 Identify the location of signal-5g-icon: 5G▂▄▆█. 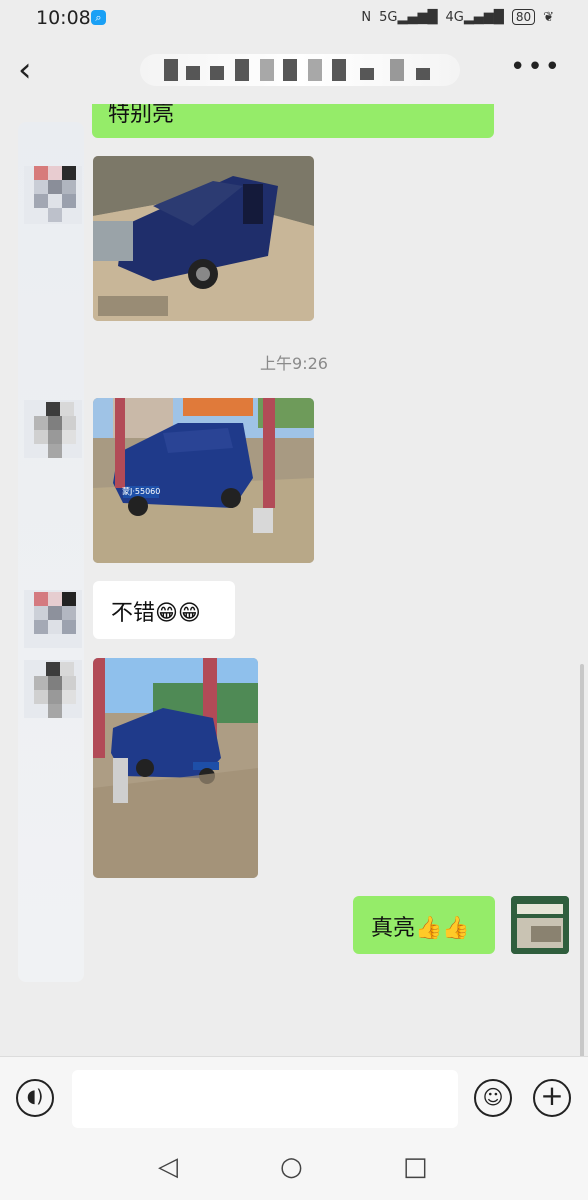
(408, 17).